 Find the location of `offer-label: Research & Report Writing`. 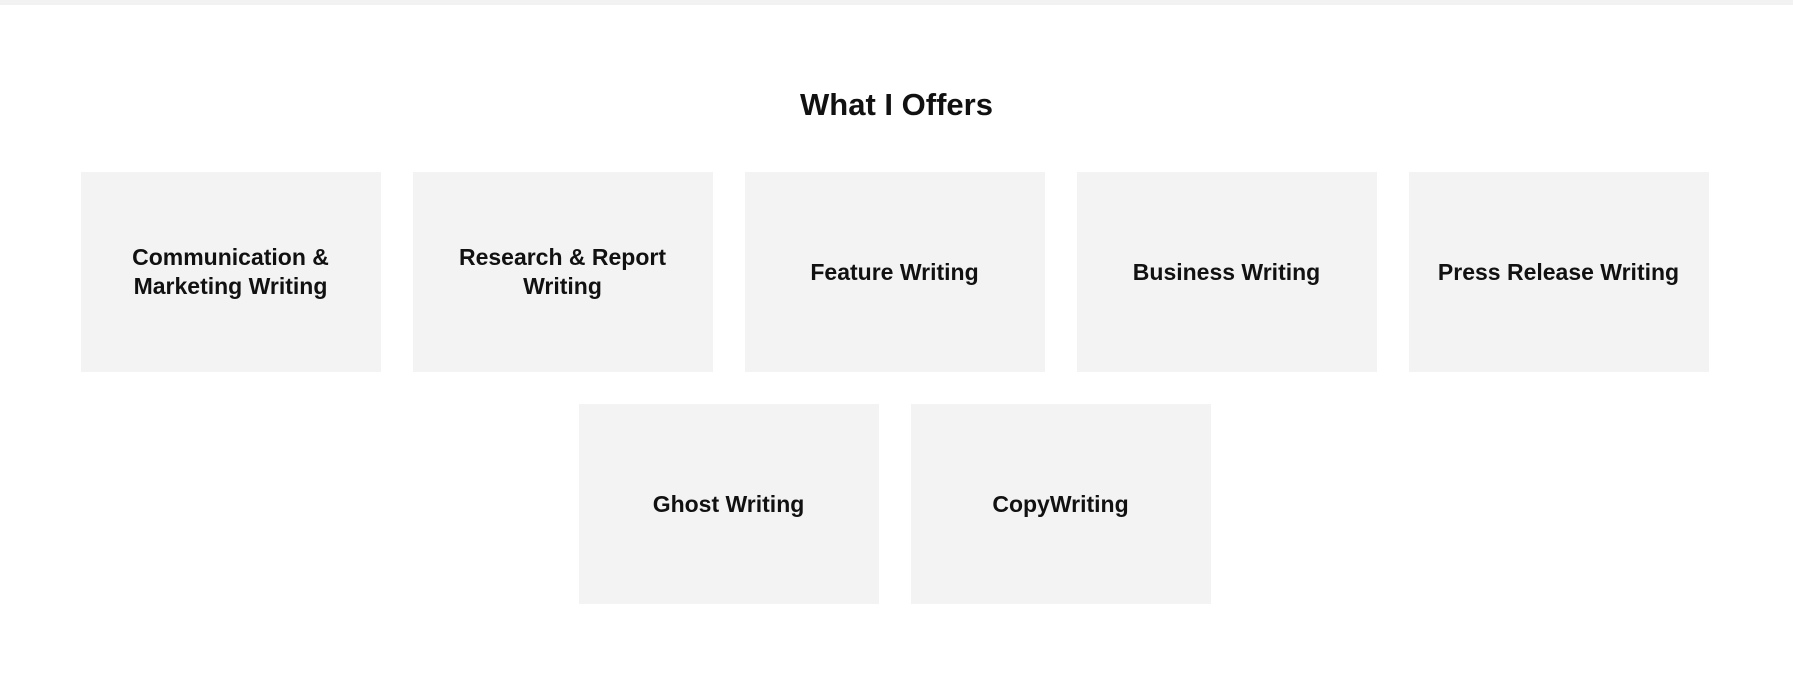

offer-label: Research & Report Writing is located at coordinates (562, 271).